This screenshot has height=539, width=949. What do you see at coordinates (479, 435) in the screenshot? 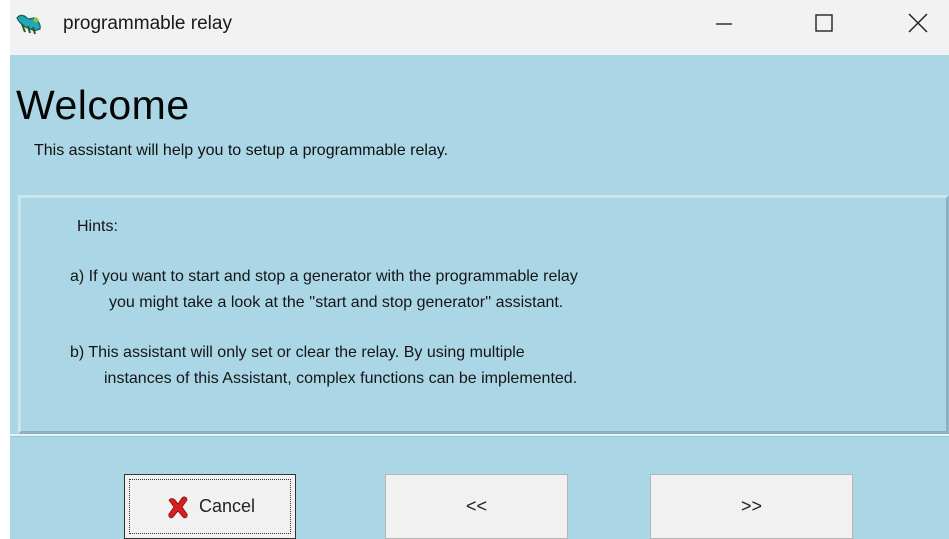
I see `divider` at bounding box center [479, 435].